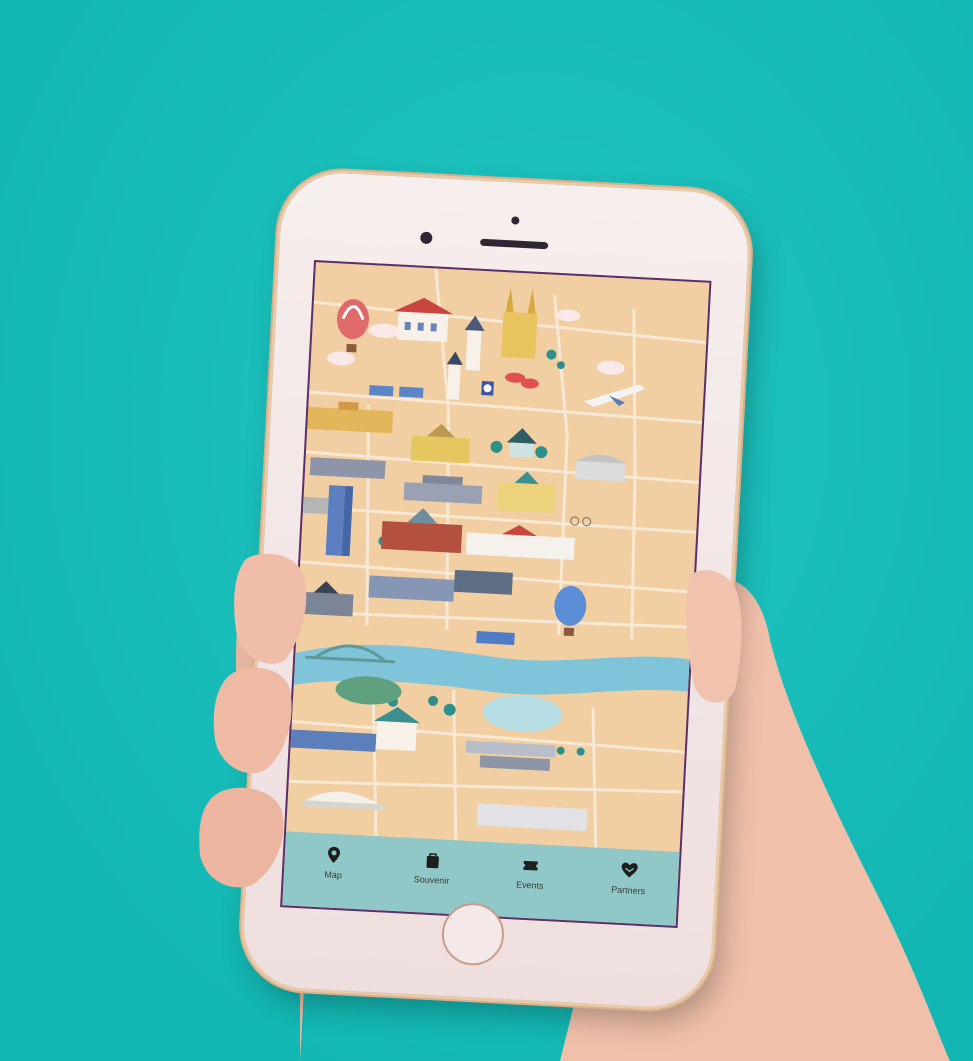  Describe the element at coordinates (423, 320) in the screenshot. I see `town-hall-building` at that location.